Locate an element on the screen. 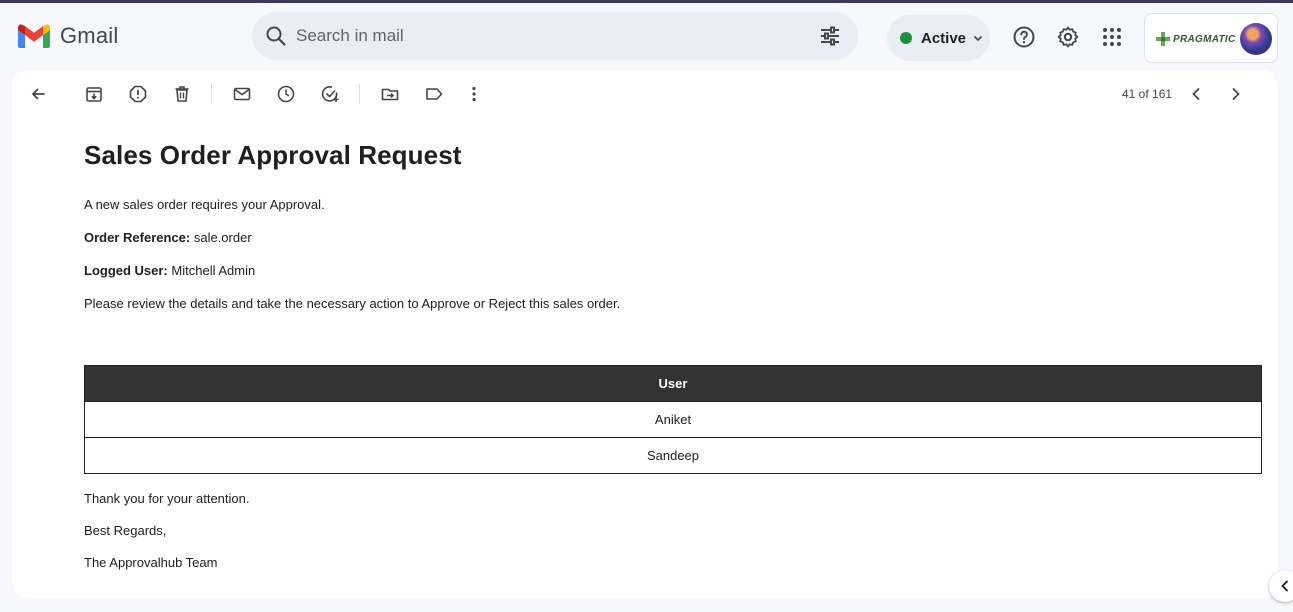  label-icon is located at coordinates (434, 94).